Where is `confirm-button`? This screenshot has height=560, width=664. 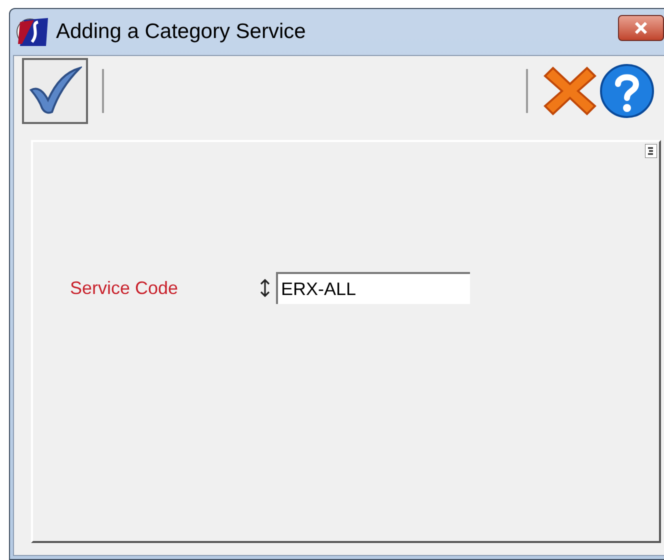
confirm-button is located at coordinates (55, 91).